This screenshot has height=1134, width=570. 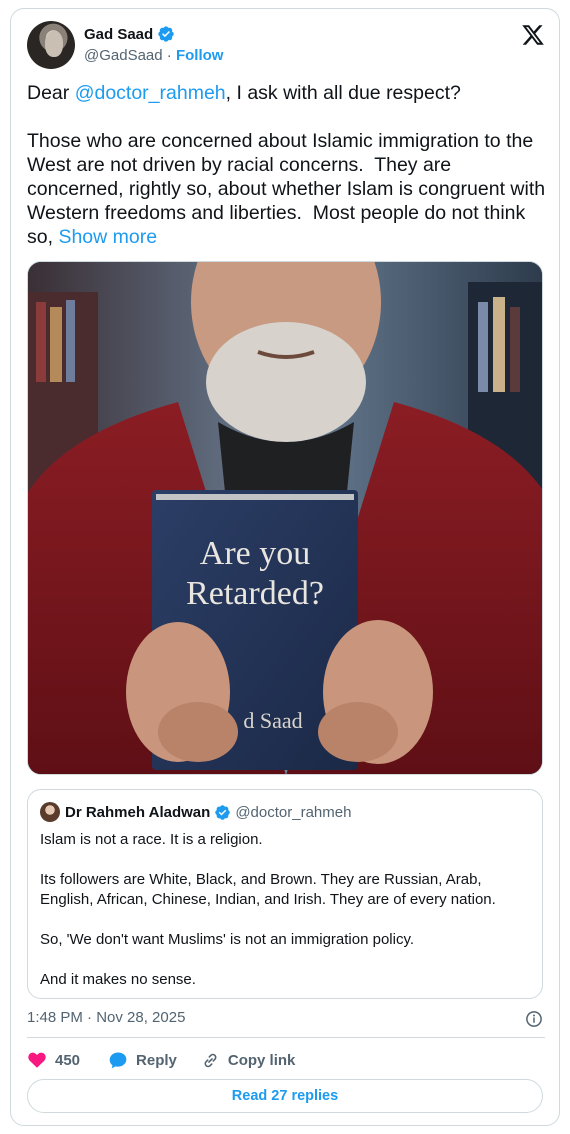 What do you see at coordinates (138, 812) in the screenshot?
I see `quoted-author-name: Dr Rahmeh Aladwan` at bounding box center [138, 812].